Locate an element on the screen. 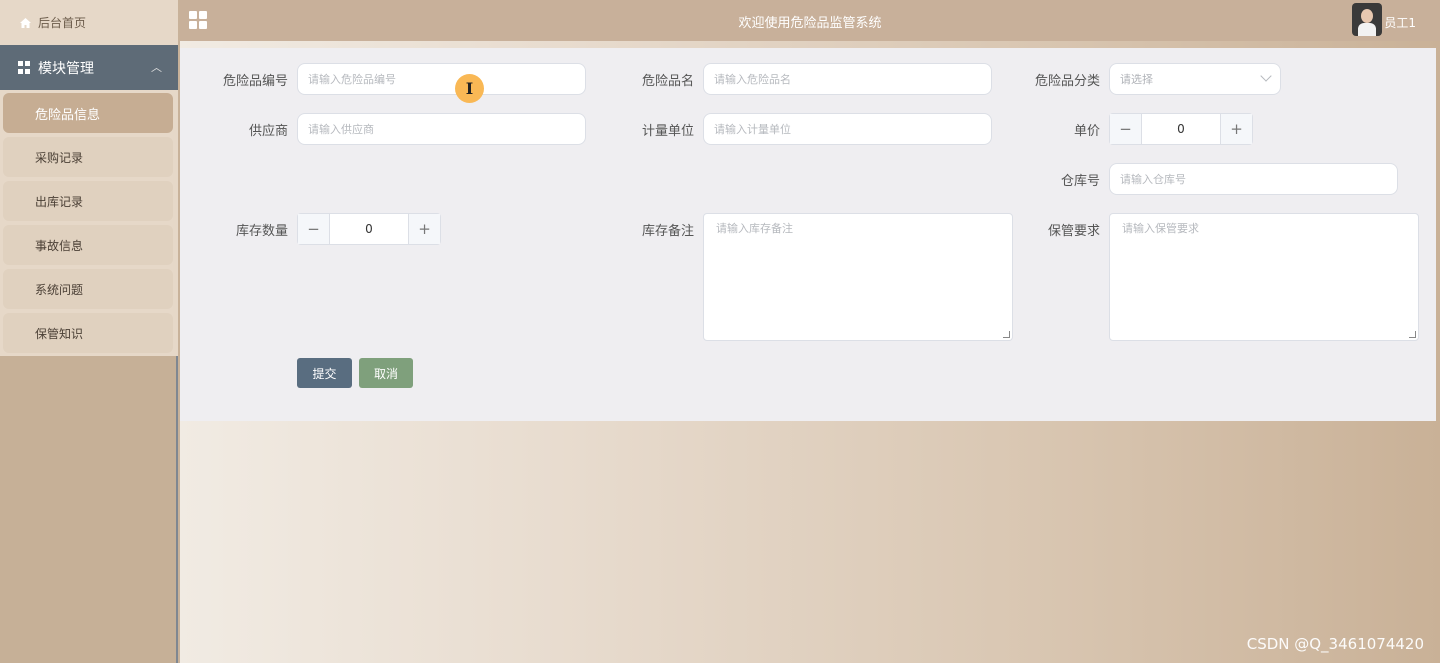  sidebar-item-system-issue: 系统问题 is located at coordinates (88, 289).